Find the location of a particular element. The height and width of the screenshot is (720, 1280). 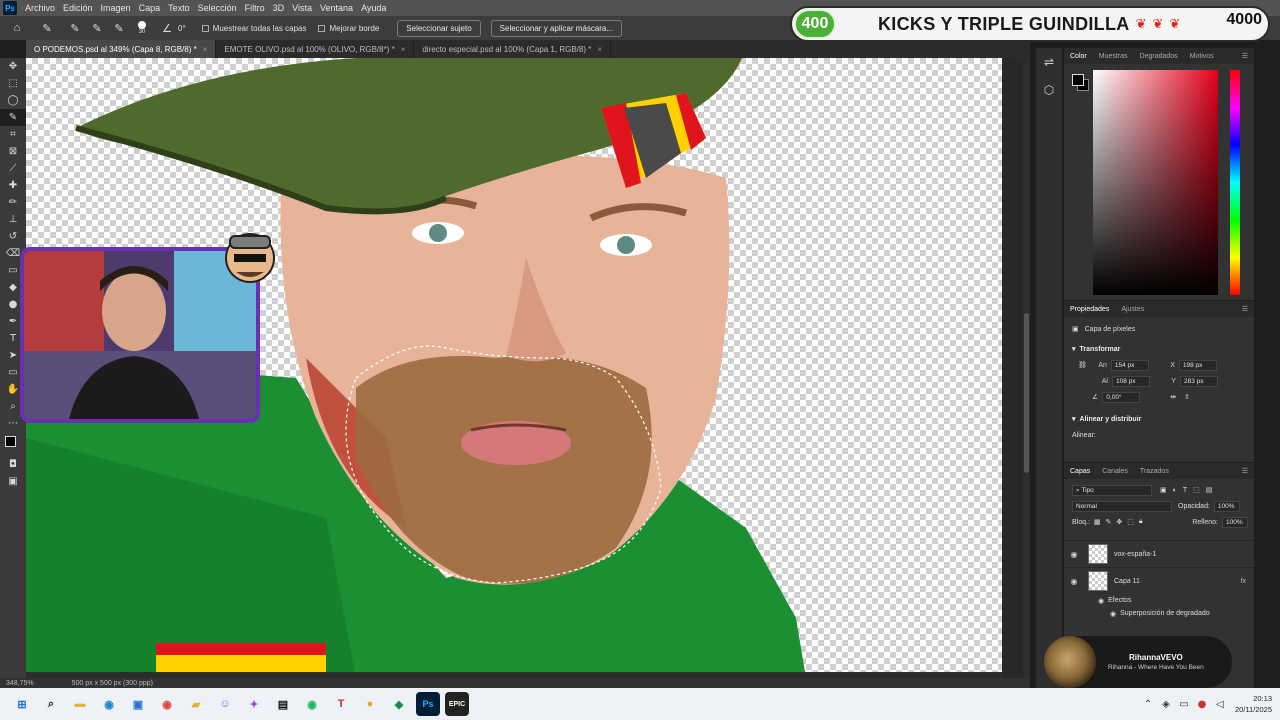

scroll-thumb is located at coordinates (1026, 393).